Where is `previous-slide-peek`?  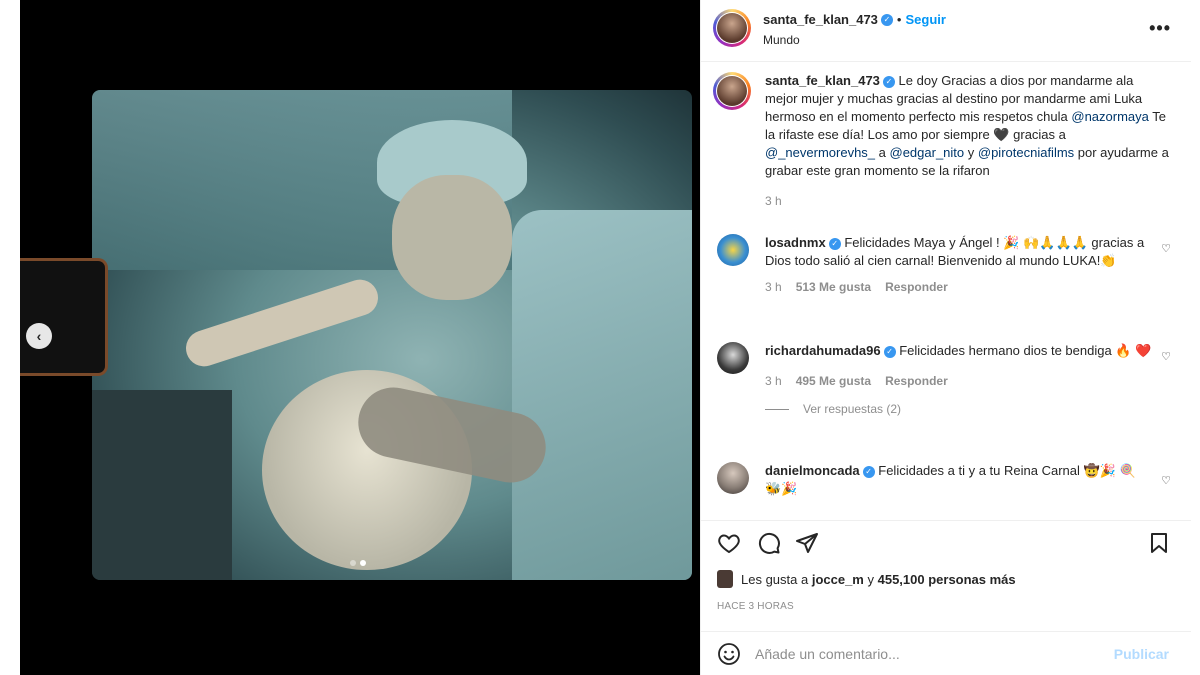 previous-slide-peek is located at coordinates (64, 317).